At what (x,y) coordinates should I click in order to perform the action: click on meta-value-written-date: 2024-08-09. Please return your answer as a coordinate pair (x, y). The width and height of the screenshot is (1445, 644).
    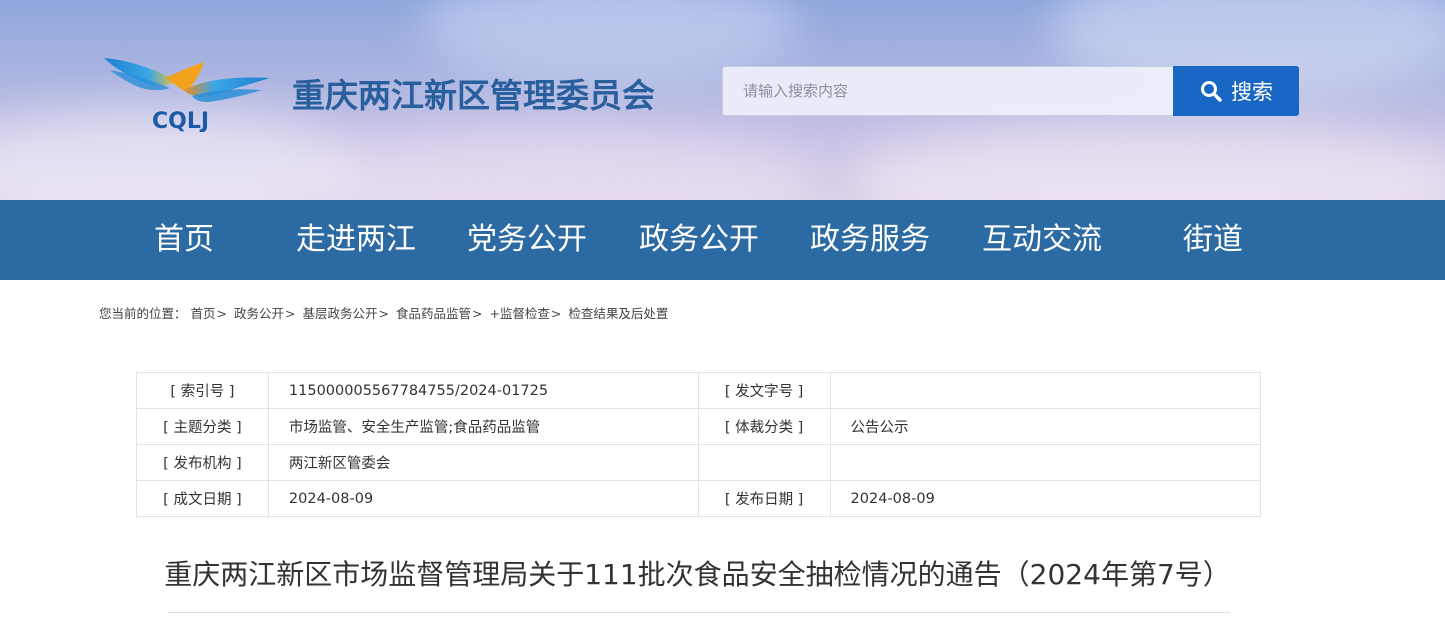
    Looking at the image, I should click on (483, 498).